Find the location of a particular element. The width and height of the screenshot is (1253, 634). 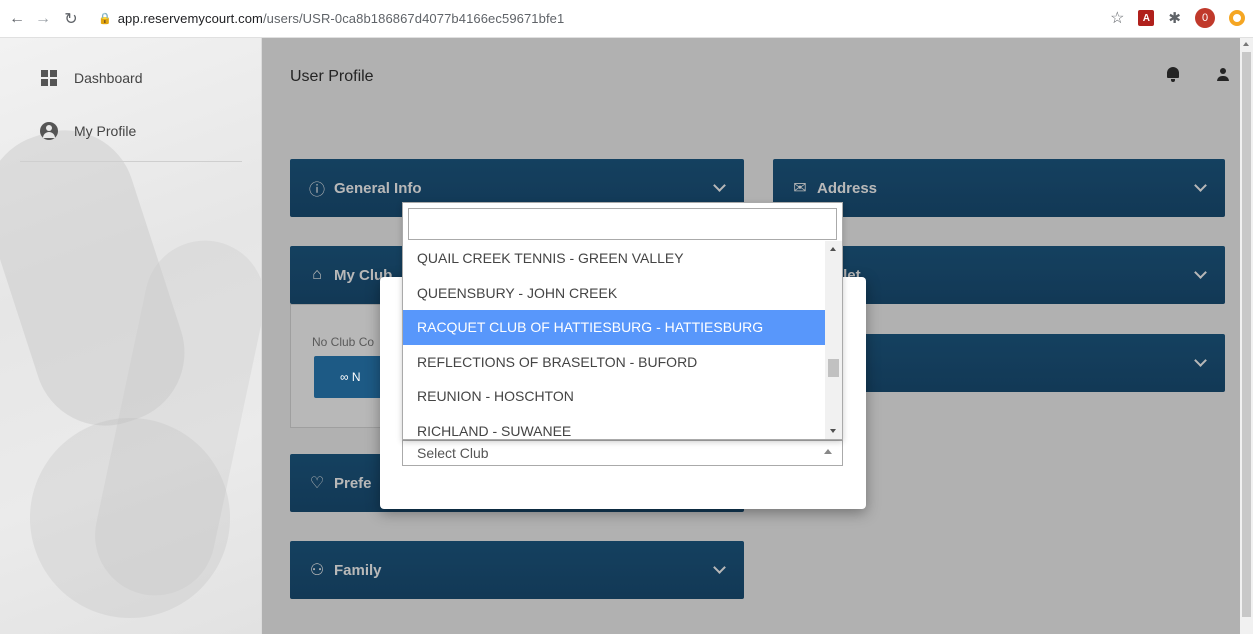

new-club-button: ∞ N is located at coordinates (349, 377).